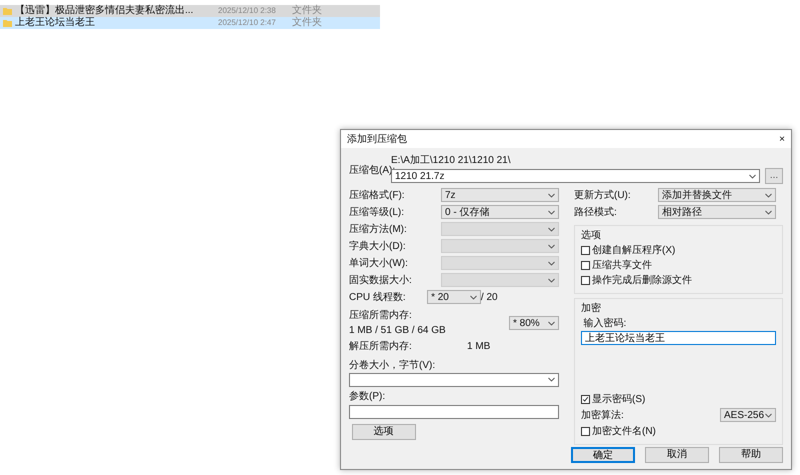  I want to click on group-title: 选项, so click(591, 235).